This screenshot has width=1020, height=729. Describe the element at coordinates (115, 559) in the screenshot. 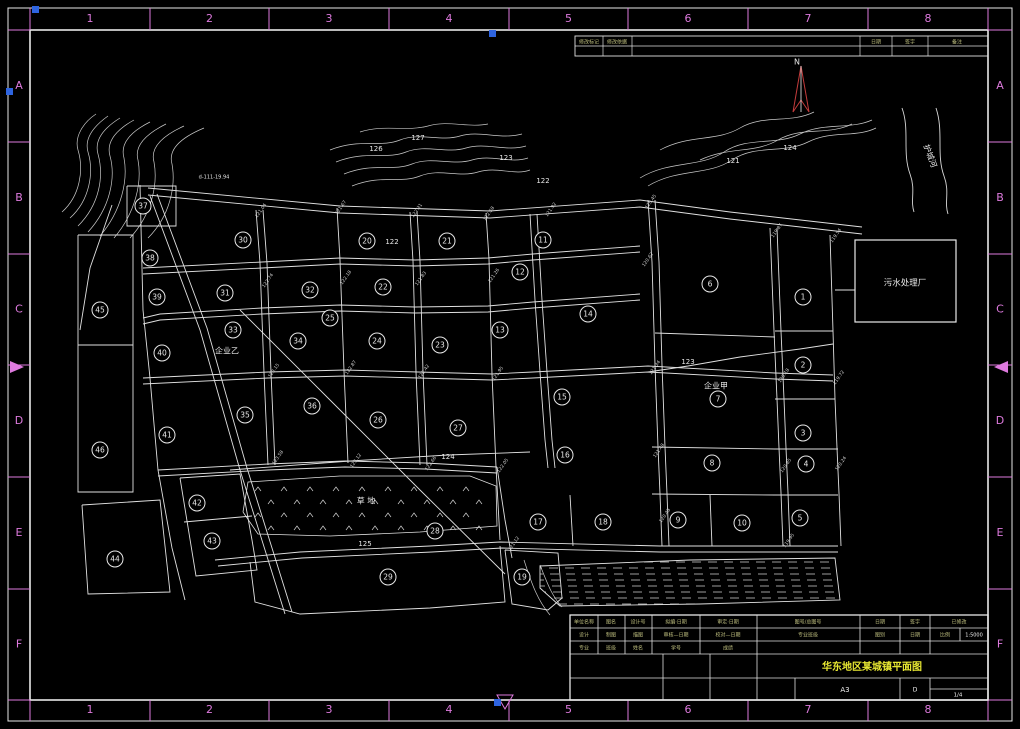

I see `parcel-number: 44` at that location.